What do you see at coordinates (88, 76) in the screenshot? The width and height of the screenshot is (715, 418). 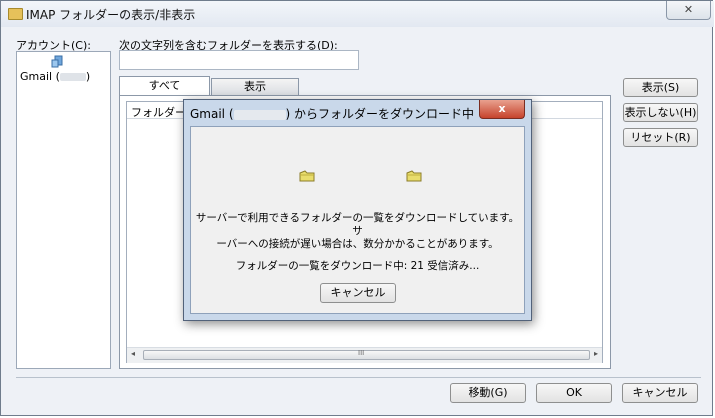 I see `account-item-suffix: )` at bounding box center [88, 76].